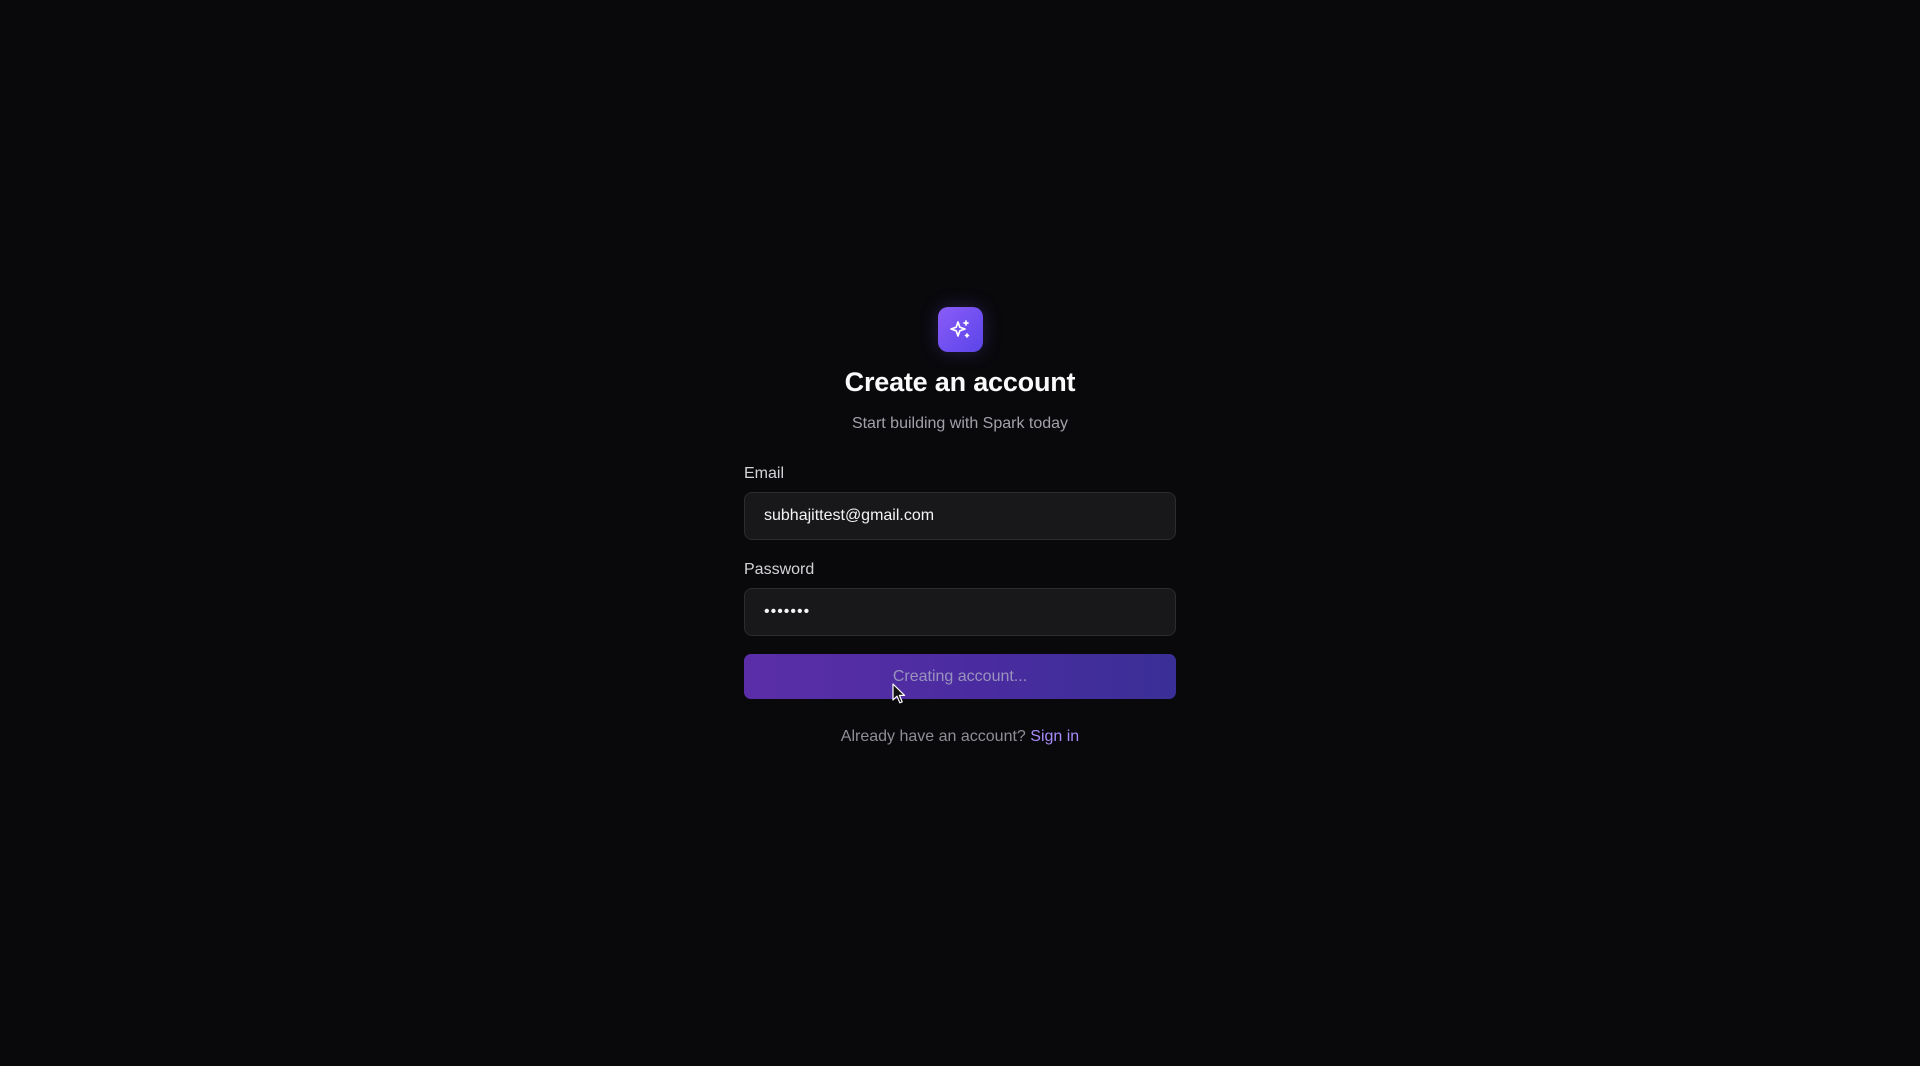 Image resolution: width=1920 pixels, height=1066 pixels. I want to click on signin-prompt-text: Already have an account?, so click(933, 736).